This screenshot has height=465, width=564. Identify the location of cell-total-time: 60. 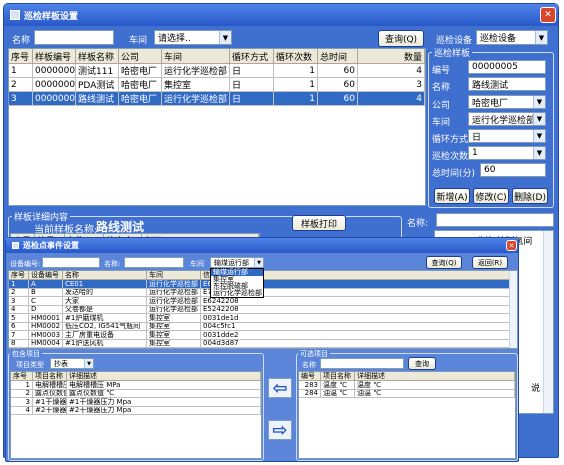
(338, 99).